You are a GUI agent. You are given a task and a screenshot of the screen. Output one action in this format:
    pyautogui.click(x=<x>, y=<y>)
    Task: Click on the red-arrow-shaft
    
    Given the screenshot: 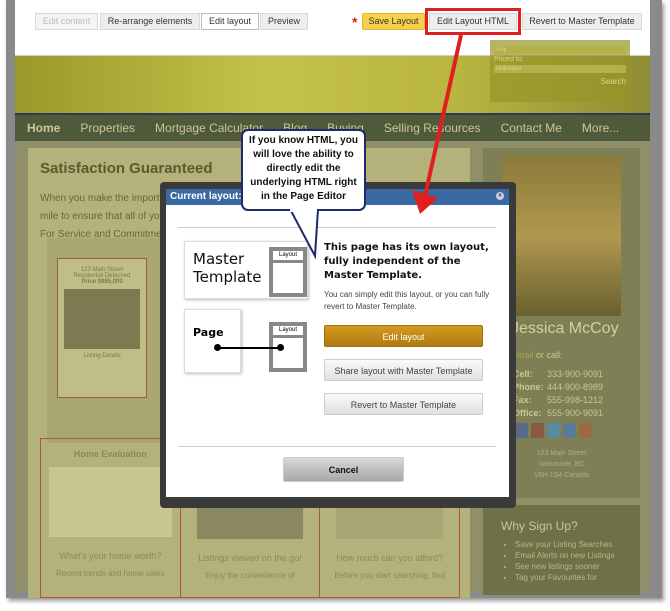 What is the action you would take?
    pyautogui.click(x=443, y=115)
    